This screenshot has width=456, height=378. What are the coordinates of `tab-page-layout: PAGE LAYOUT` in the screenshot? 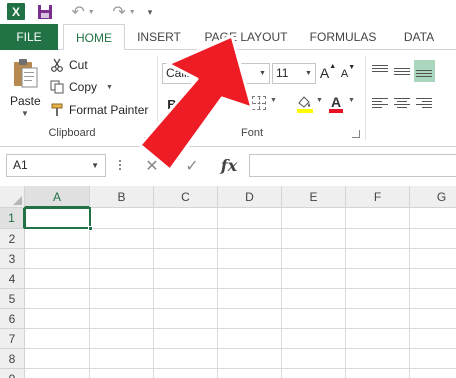 It's located at (246, 37).